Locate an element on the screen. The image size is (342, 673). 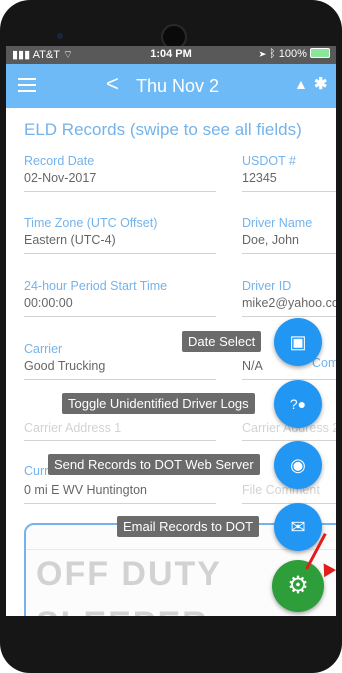
wifi-icon: ◉ is located at coordinates (298, 465).